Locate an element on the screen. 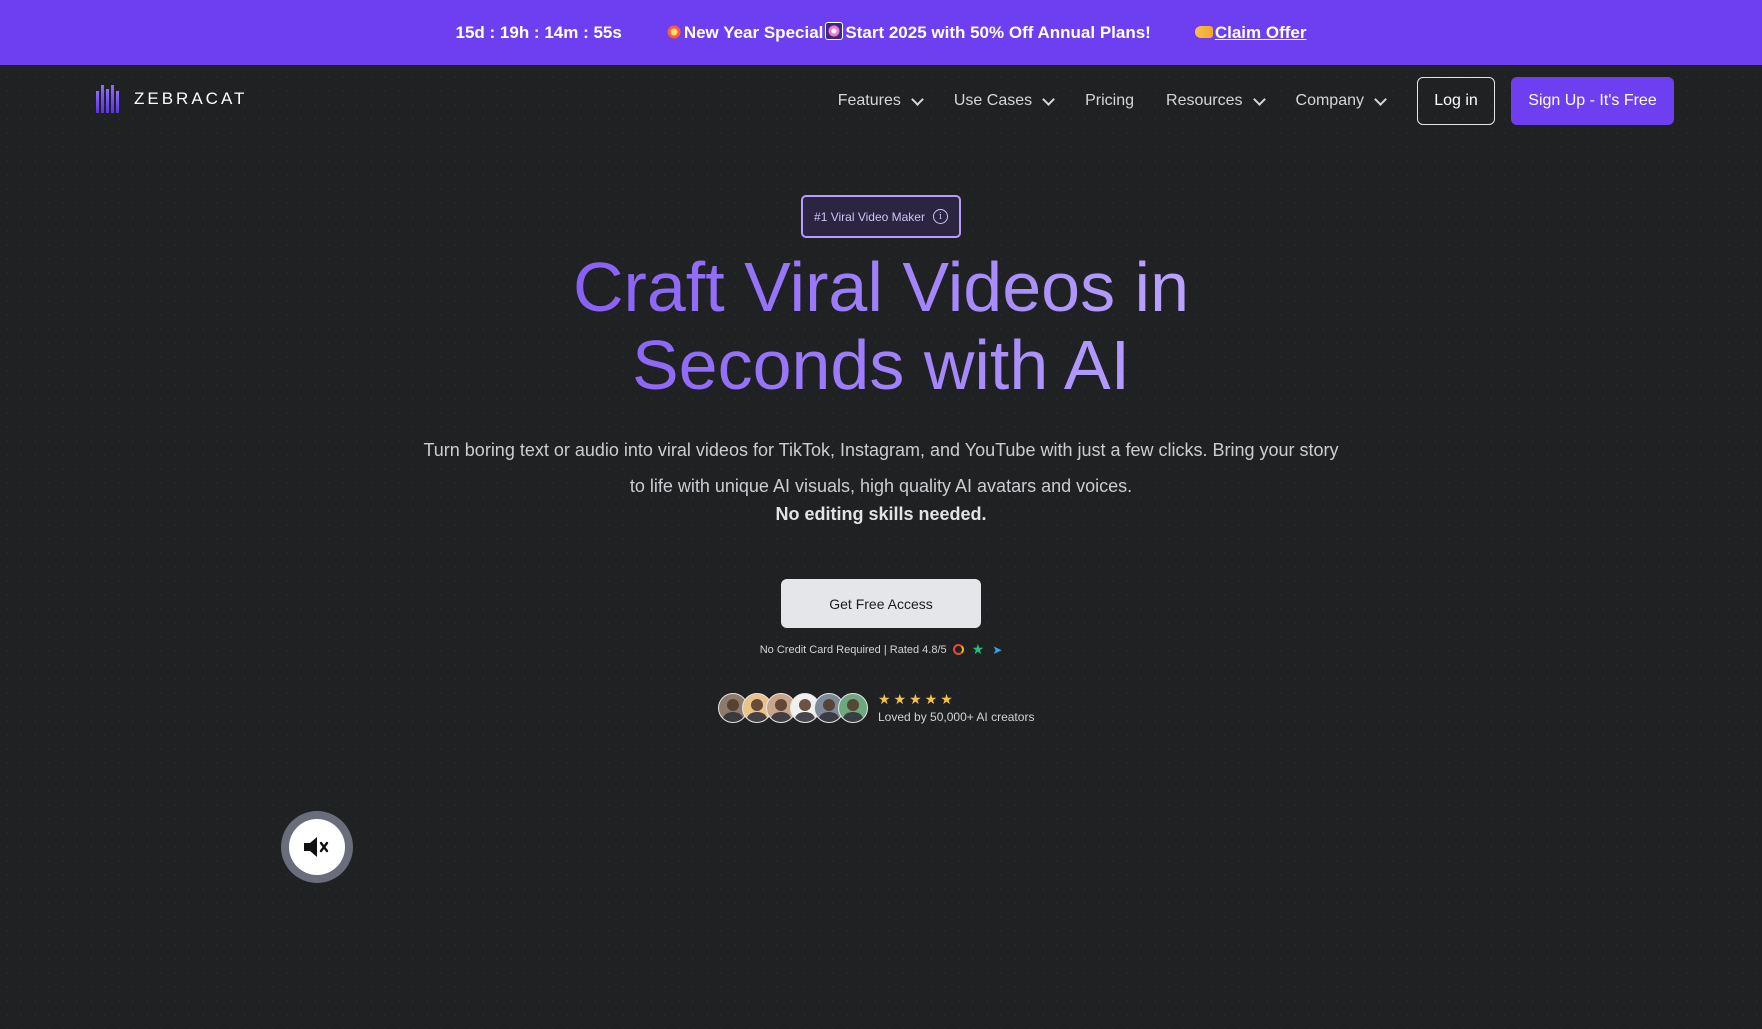  logo: ZEBRACAT is located at coordinates (171, 99).